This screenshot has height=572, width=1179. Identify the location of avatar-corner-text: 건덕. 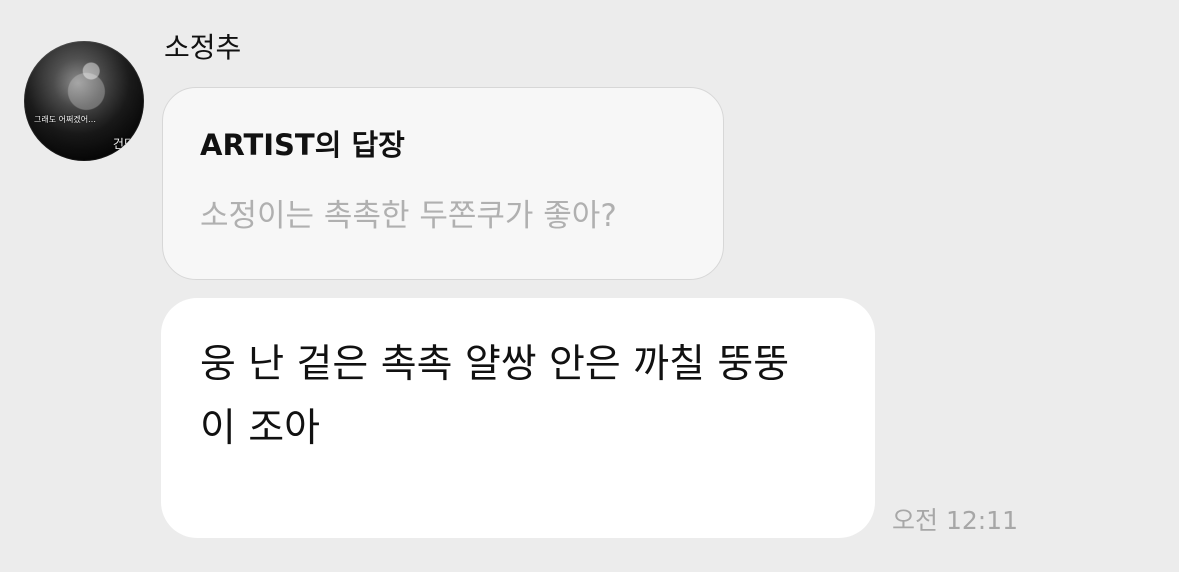
(123, 144).